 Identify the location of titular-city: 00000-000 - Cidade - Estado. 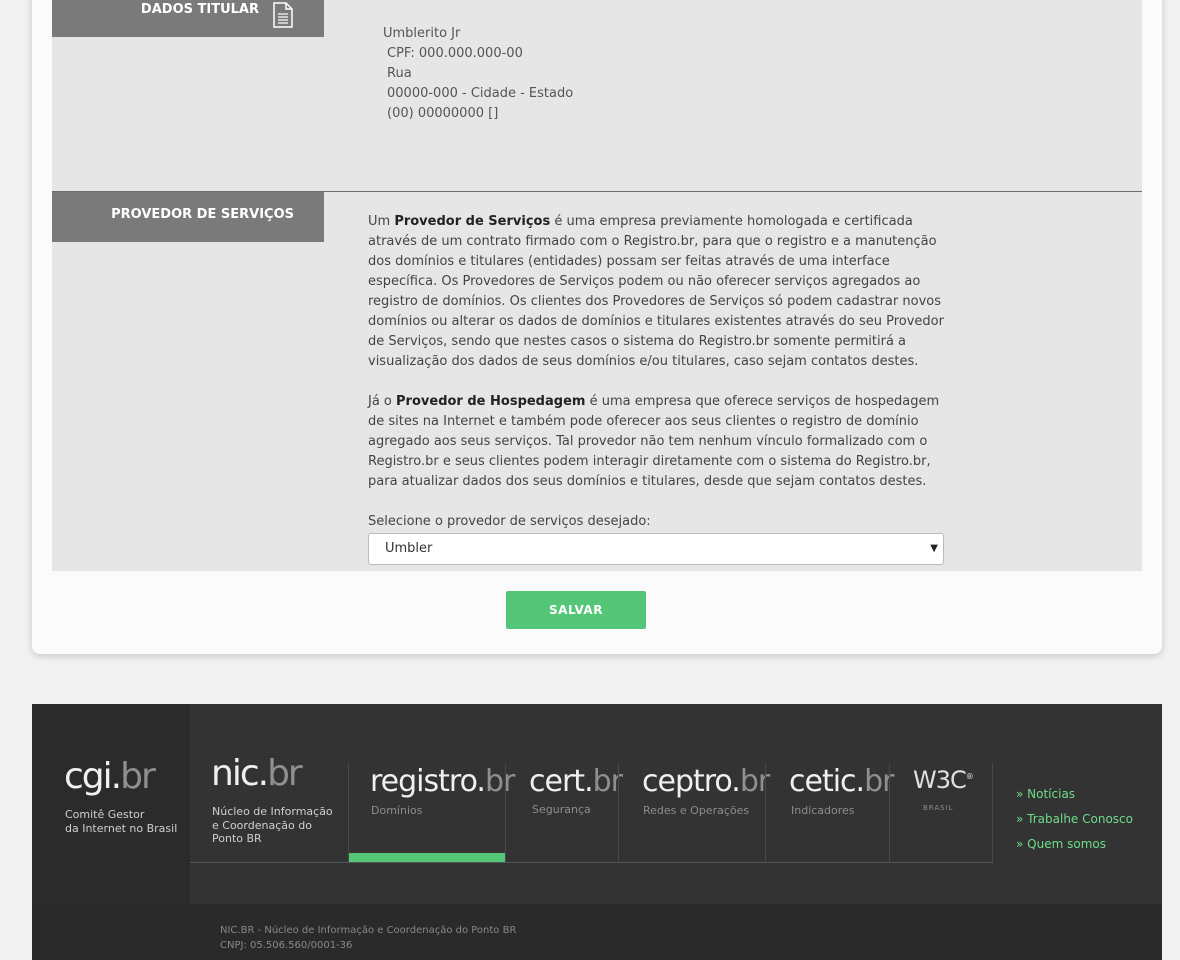
(480, 93).